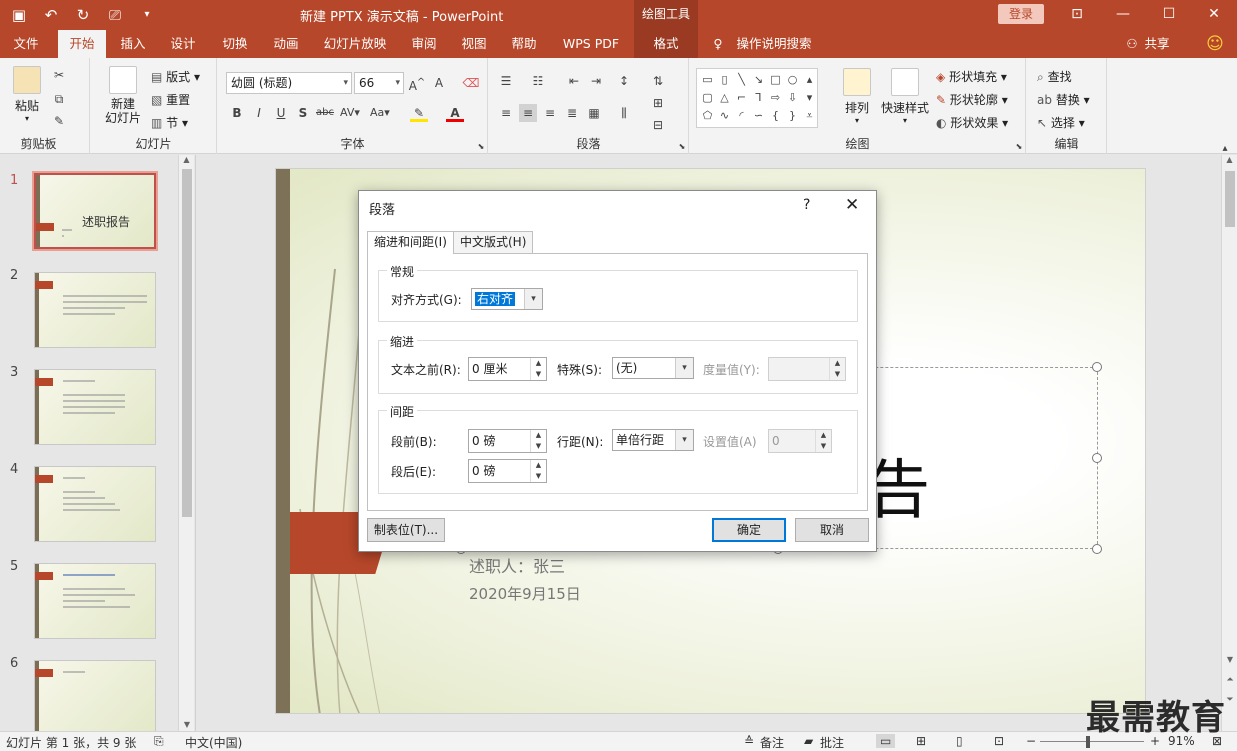 This screenshot has width=1237, height=751. What do you see at coordinates (808, 741) in the screenshot?
I see `comments-icon: ▰` at bounding box center [808, 741].